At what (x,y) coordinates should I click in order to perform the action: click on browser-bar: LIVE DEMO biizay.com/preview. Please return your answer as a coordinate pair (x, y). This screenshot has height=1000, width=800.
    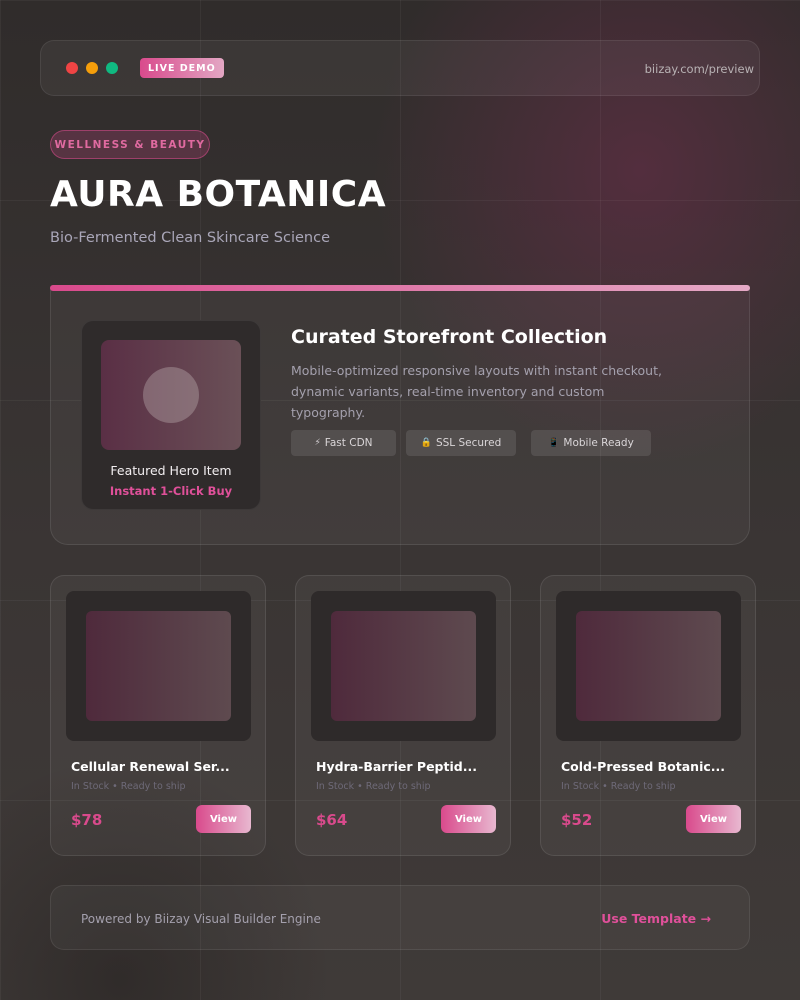
    Looking at the image, I should click on (400, 68).